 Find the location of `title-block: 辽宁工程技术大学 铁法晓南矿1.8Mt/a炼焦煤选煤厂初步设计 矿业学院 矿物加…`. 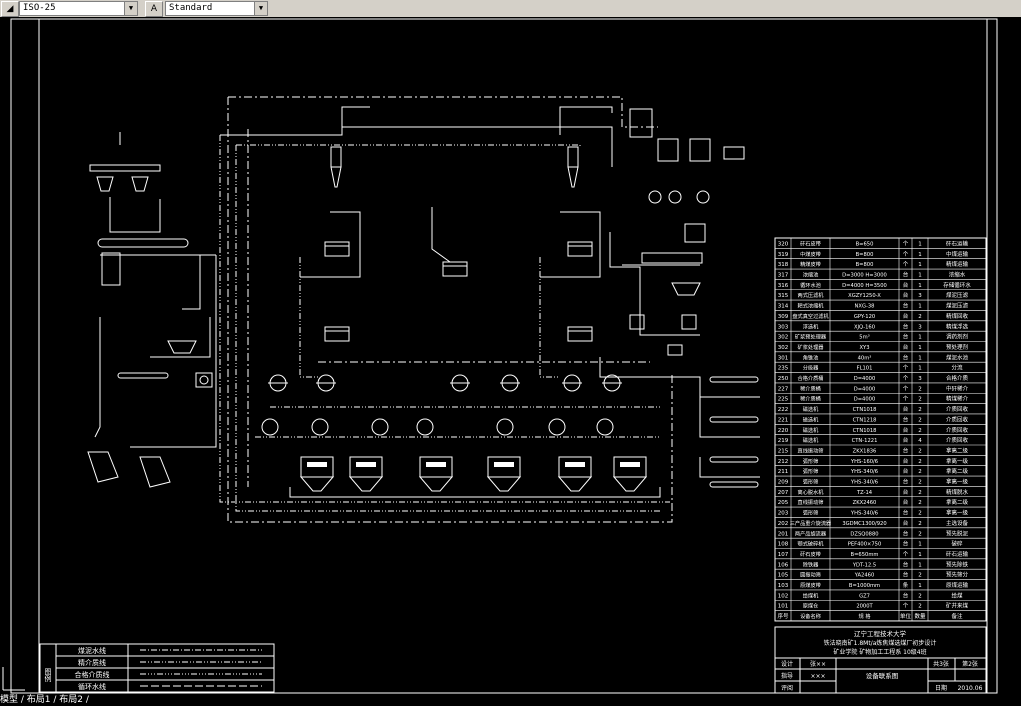

title-block: 辽宁工程技术大学 铁法晓南矿1.8Mt/a炼焦煤选煤厂初步设计 矿业学院 矿物加… is located at coordinates (880, 660).